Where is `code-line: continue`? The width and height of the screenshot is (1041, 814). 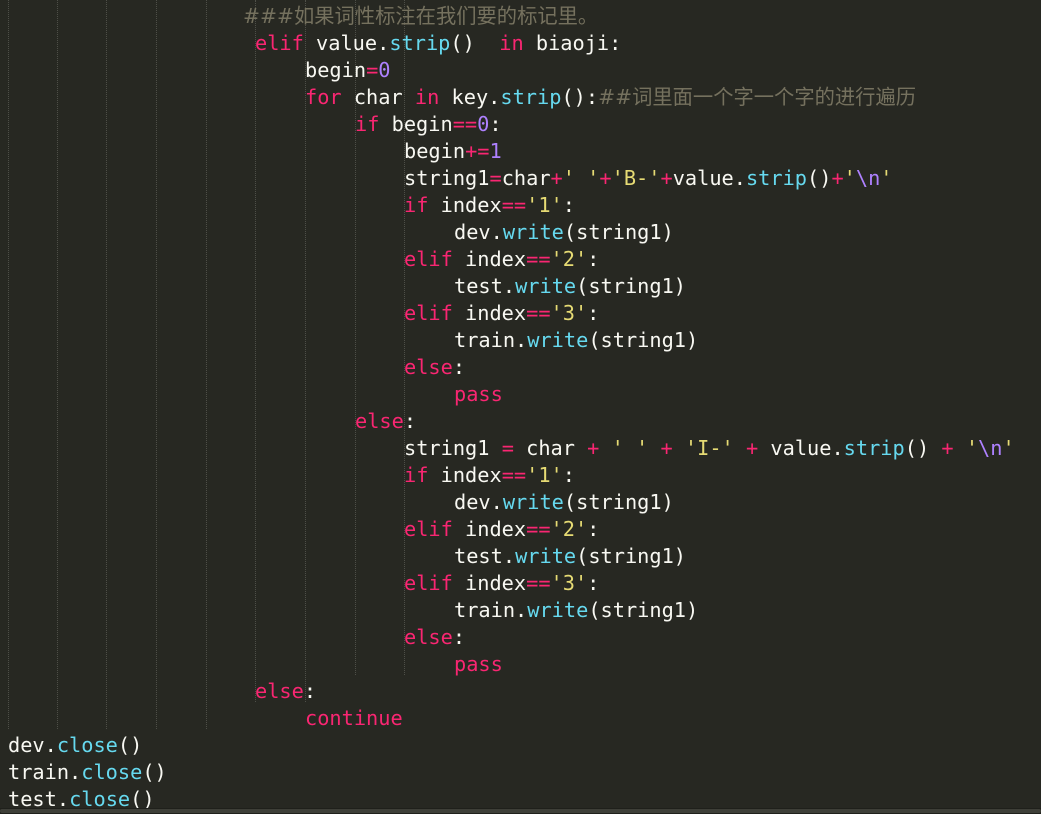
code-line: continue is located at coordinates (354, 718).